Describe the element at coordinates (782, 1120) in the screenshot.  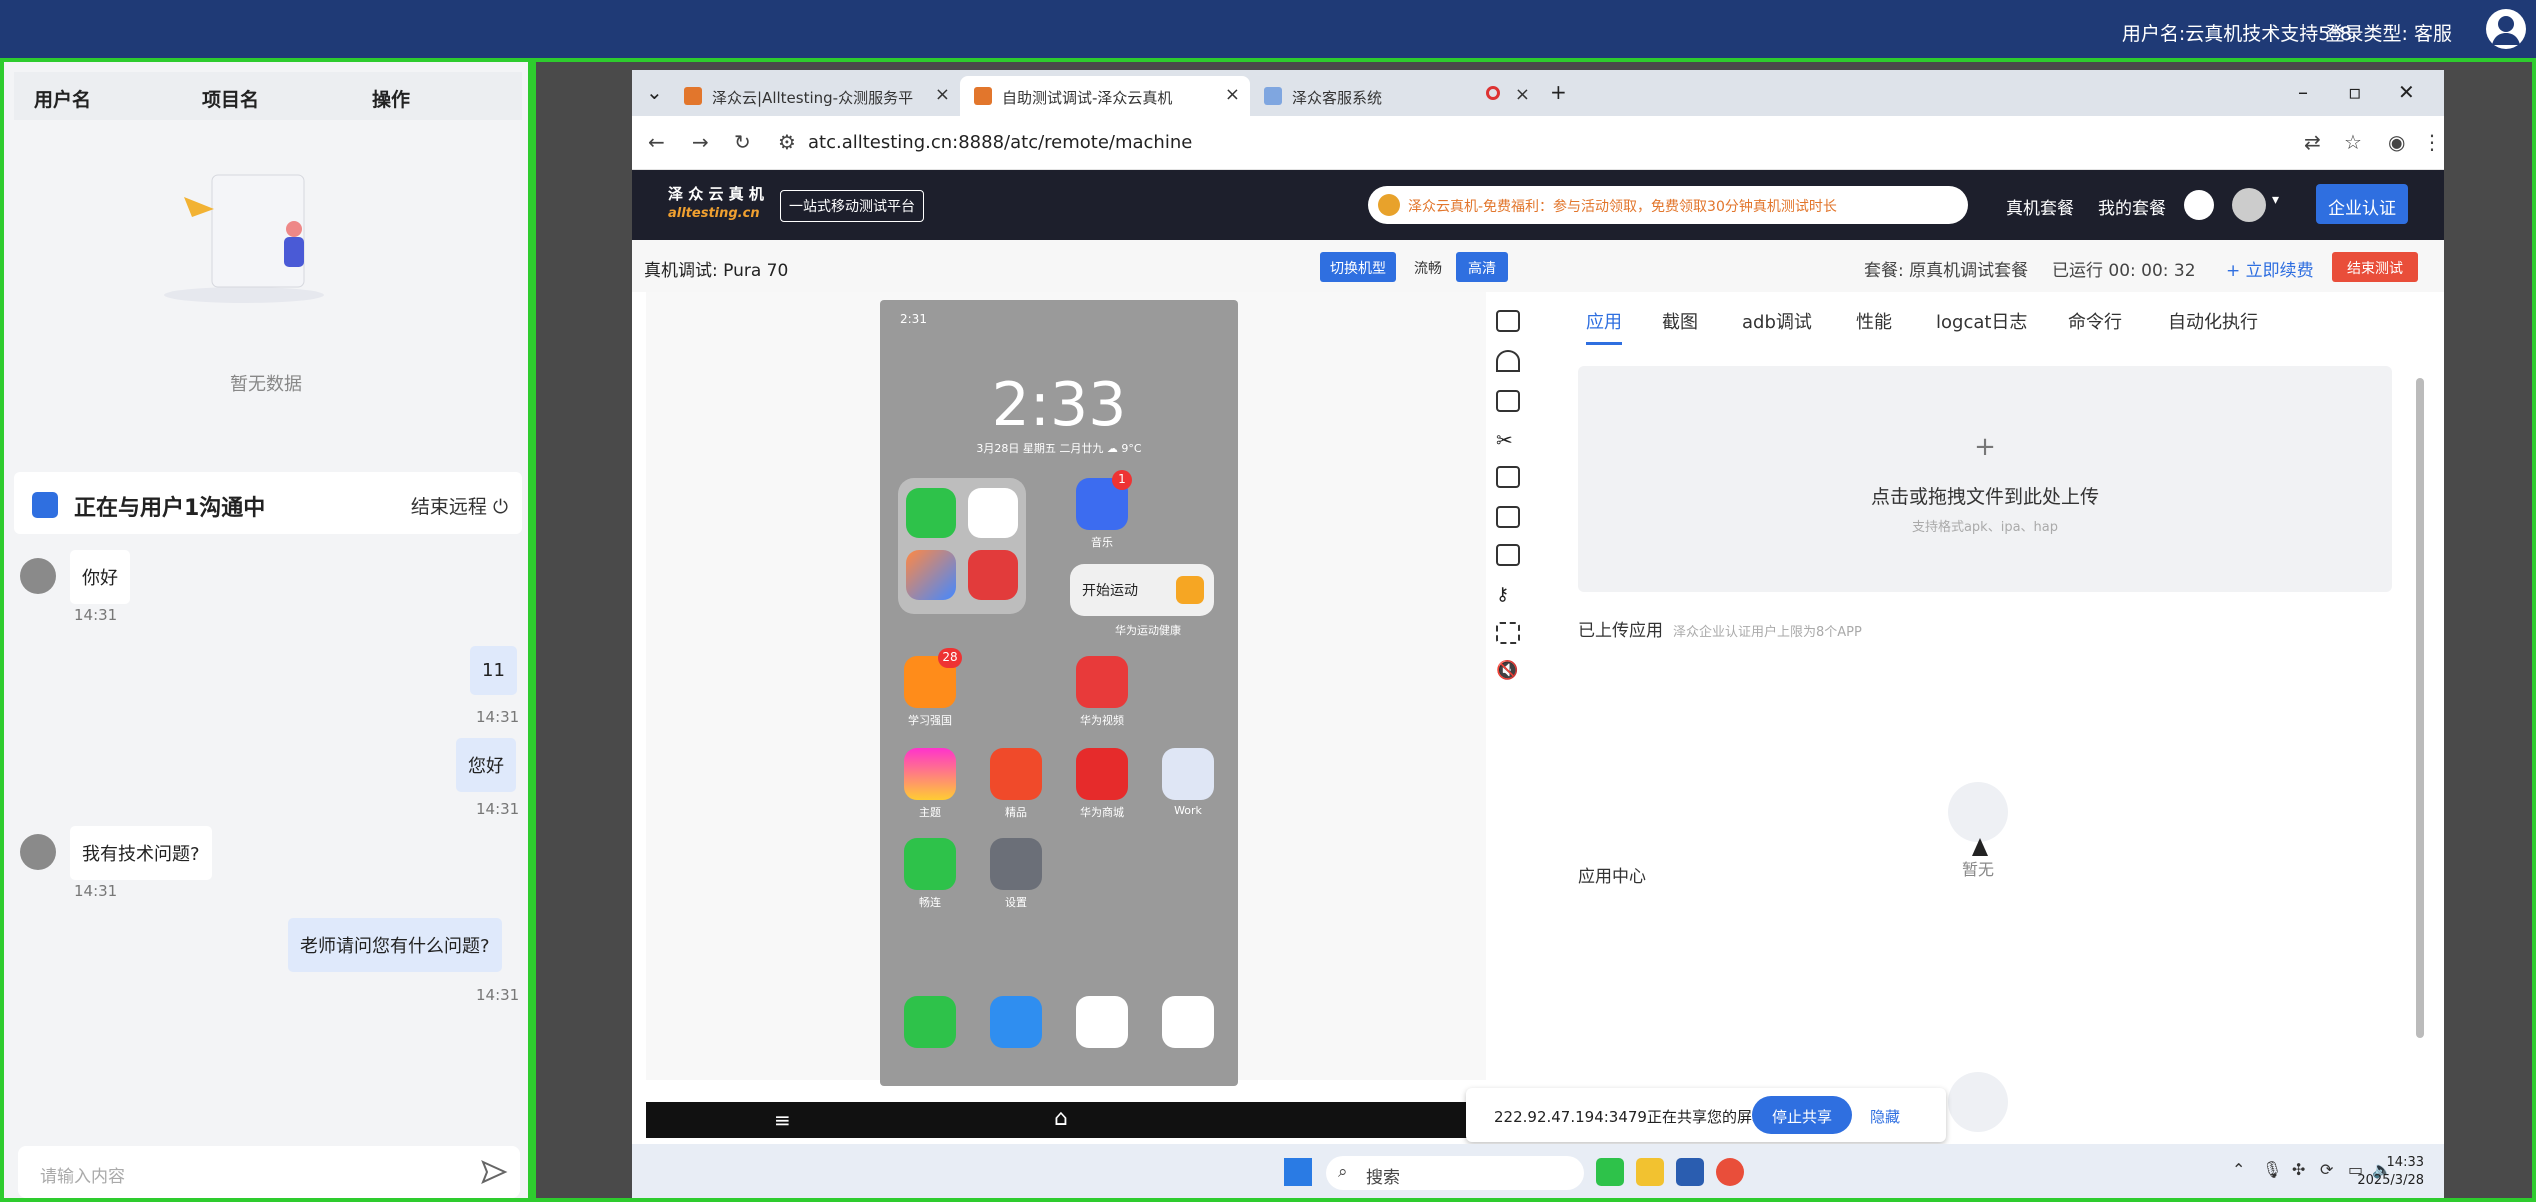
I see `menu-key-icon: ≡` at that location.